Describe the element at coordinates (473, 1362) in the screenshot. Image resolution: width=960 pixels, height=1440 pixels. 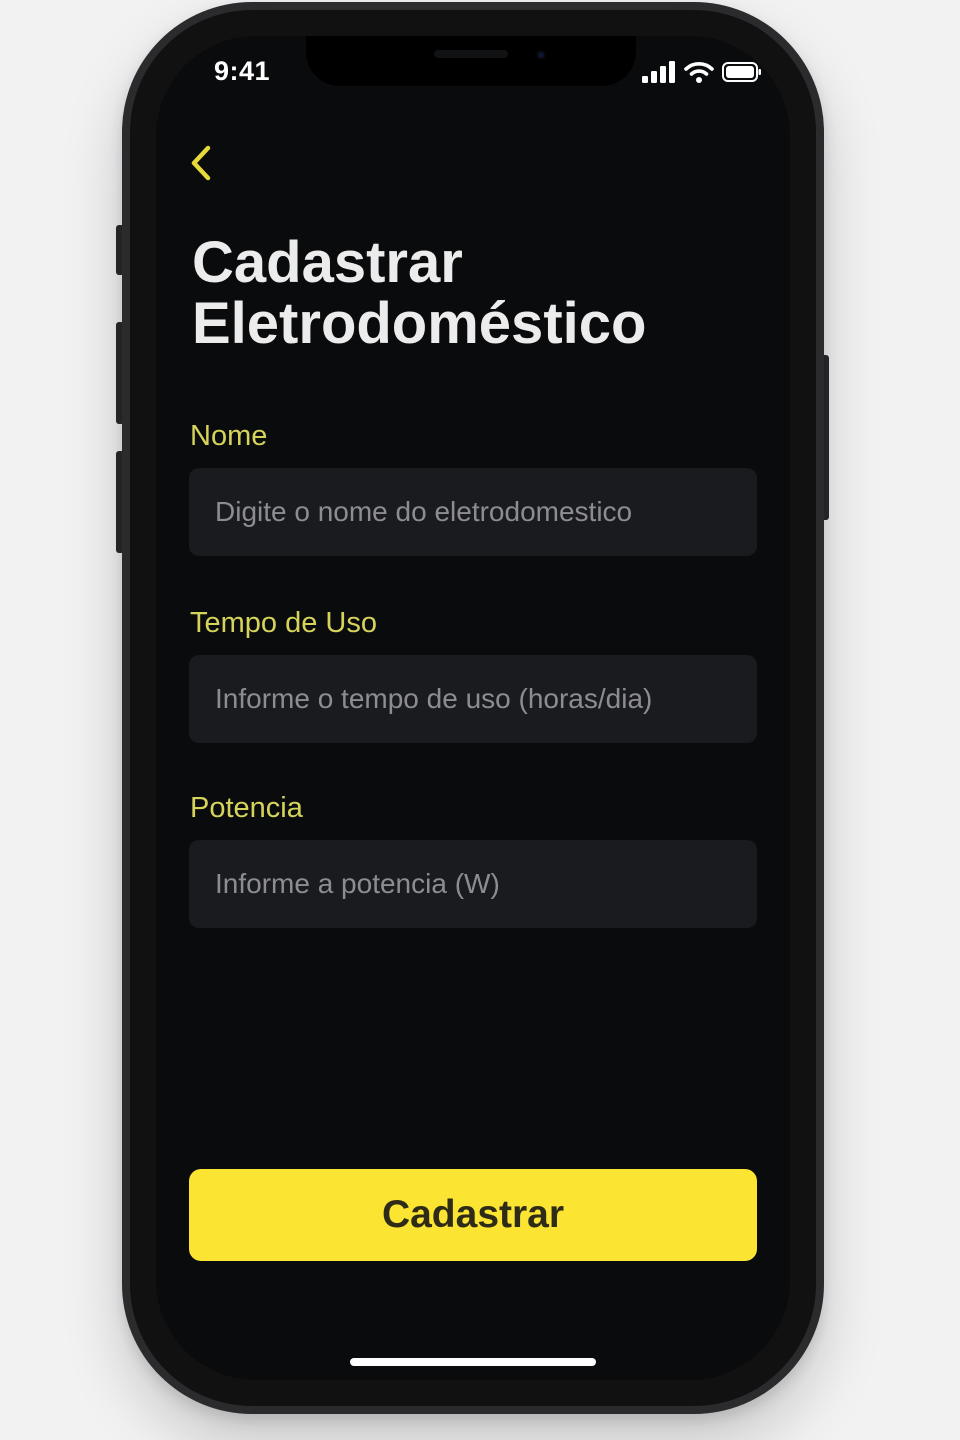
I see `home-indicator` at that location.